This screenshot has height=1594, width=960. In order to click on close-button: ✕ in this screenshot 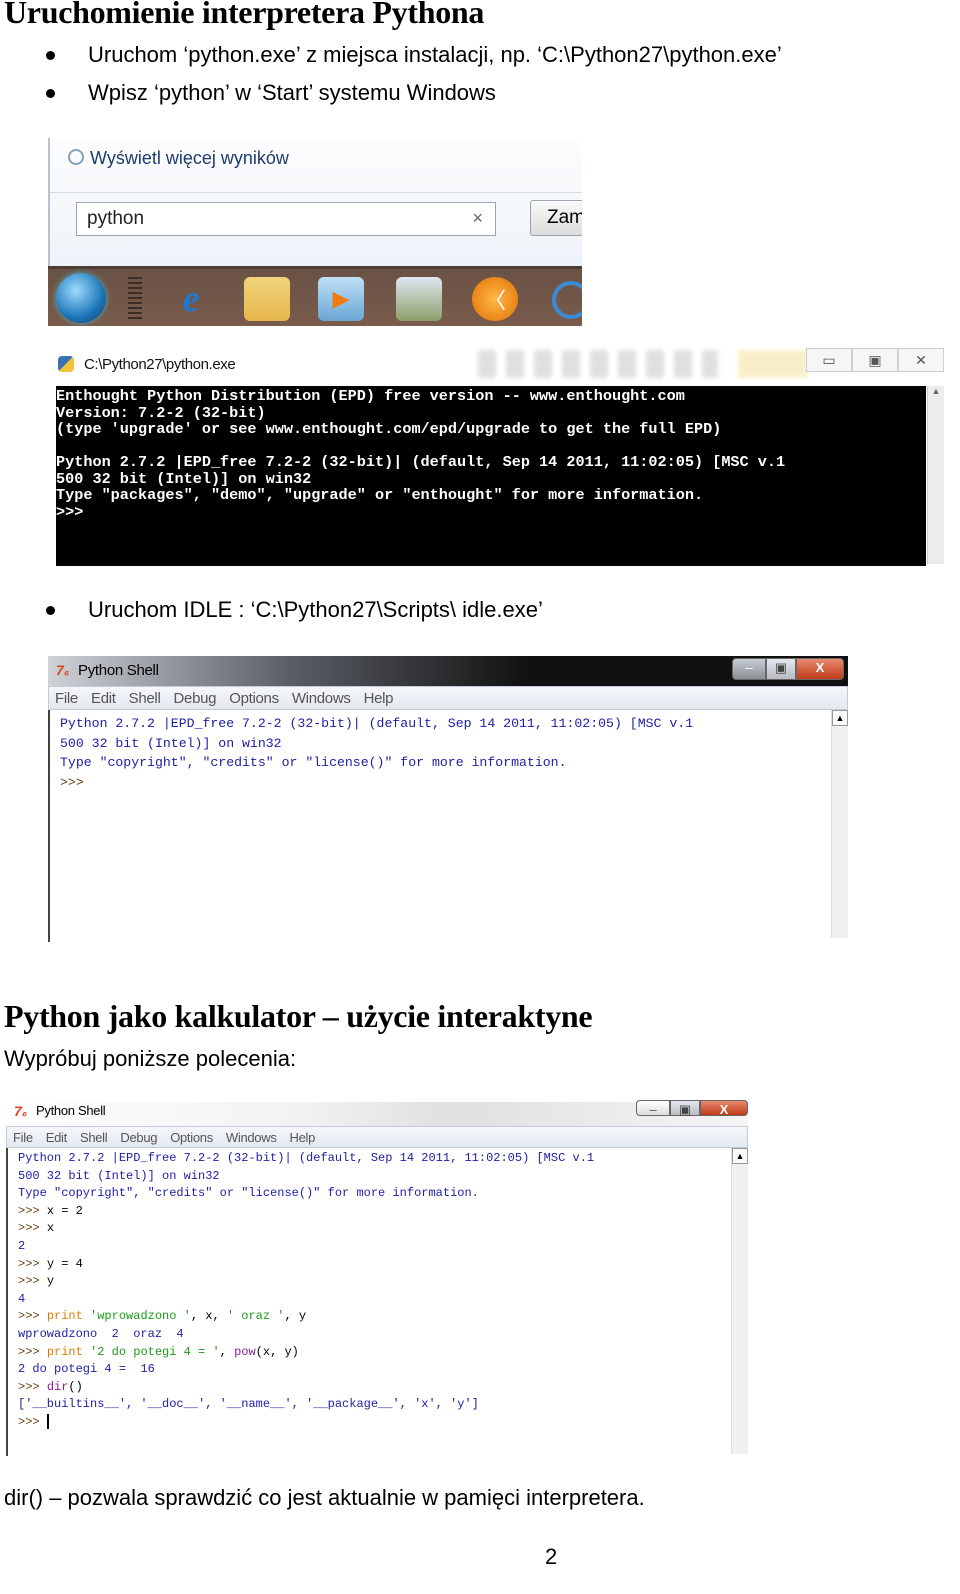, I will do `click(921, 360)`.